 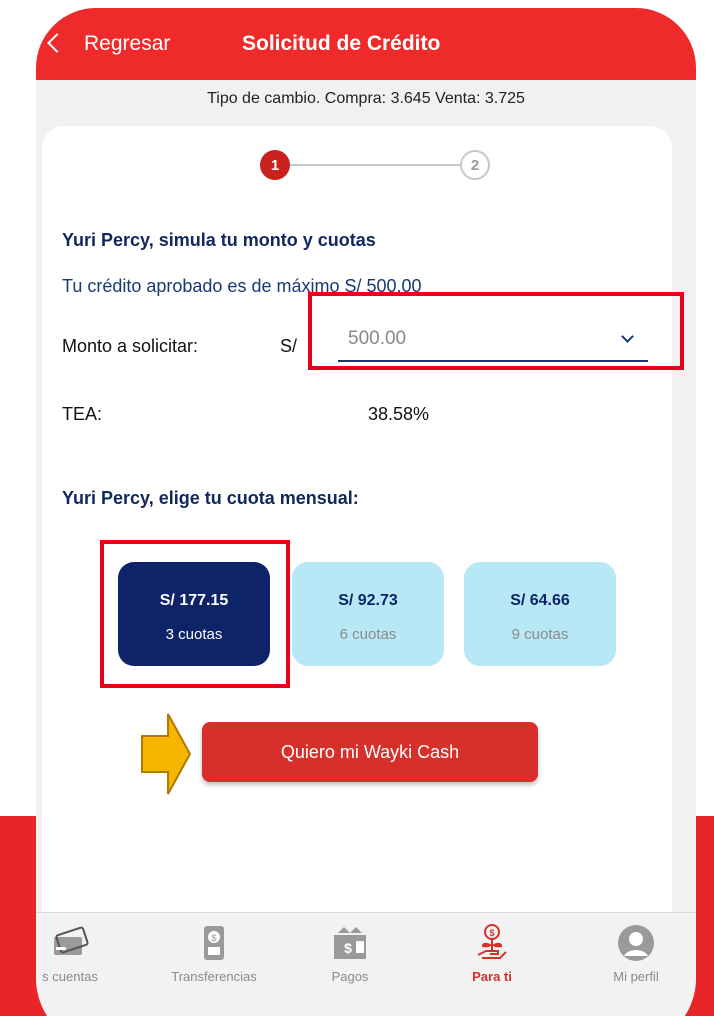 What do you see at coordinates (214, 976) in the screenshot?
I see `tab-label: Transferencias` at bounding box center [214, 976].